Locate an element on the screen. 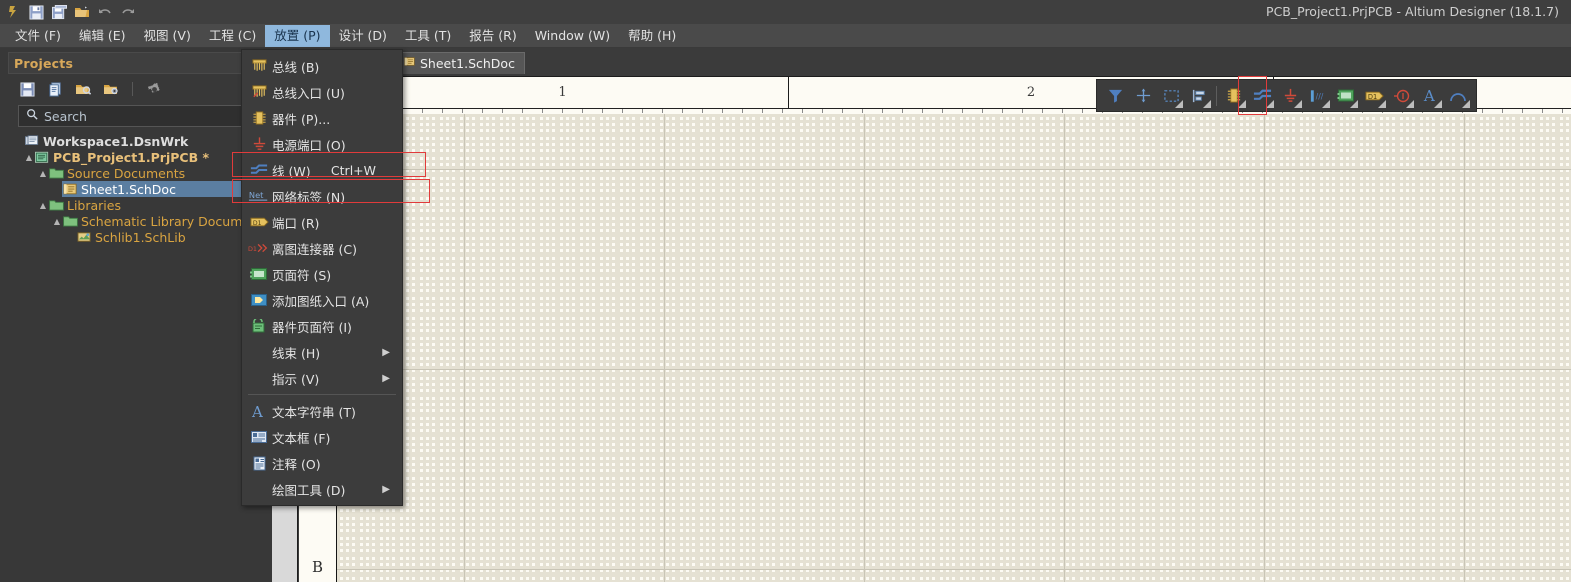 The height and width of the screenshot is (582, 1571). place-wire-icon is located at coordinates (1262, 95).